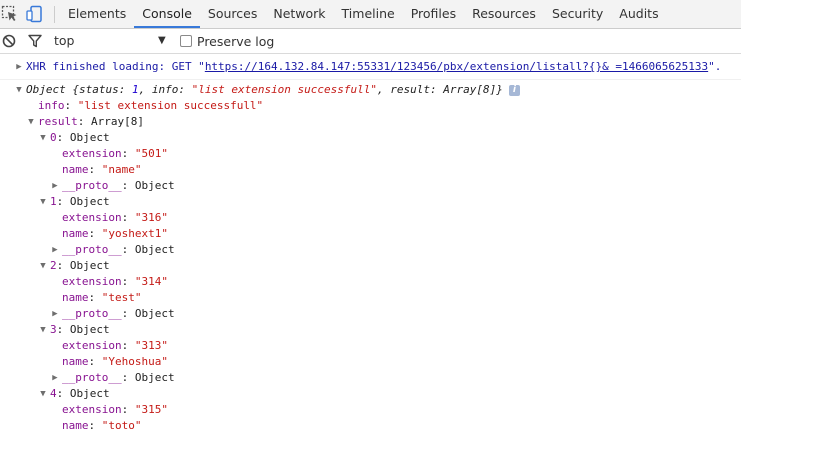  I want to click on item-property-name: name: "yoshext1", so click(115, 233).